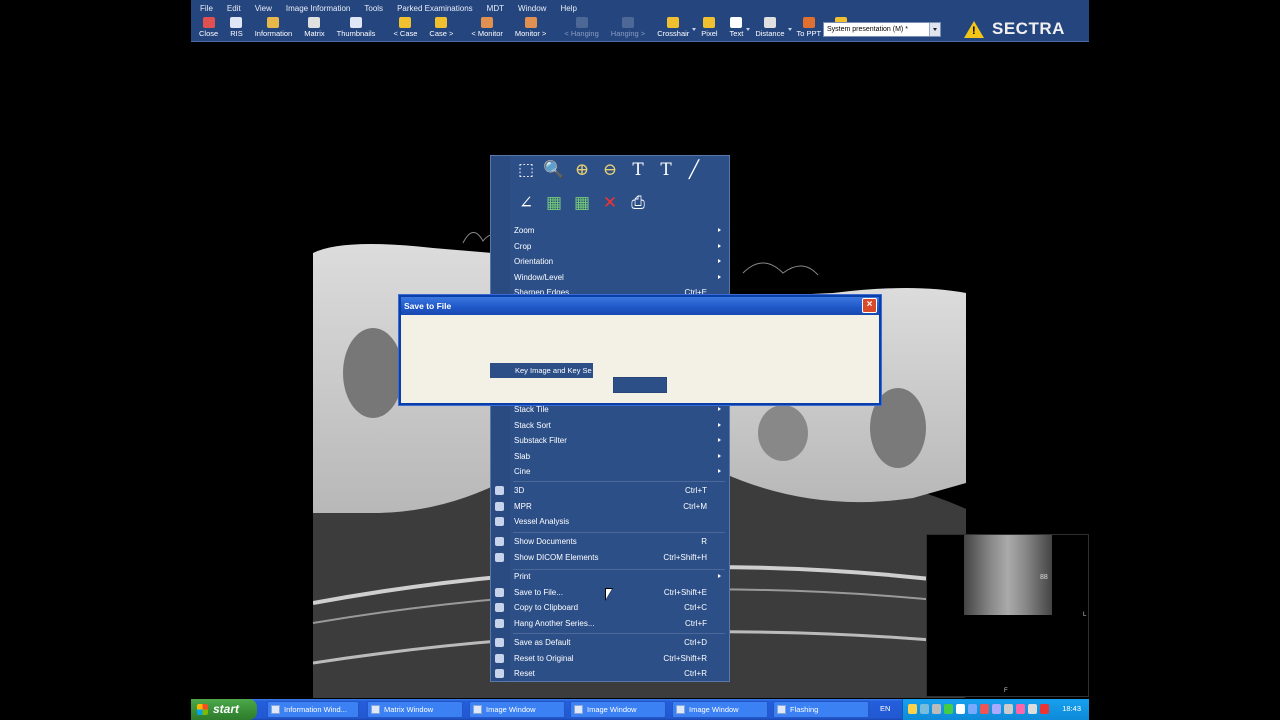  Describe the element at coordinates (1085, 615) in the screenshot. I see `orientation-label-right: L` at that location.